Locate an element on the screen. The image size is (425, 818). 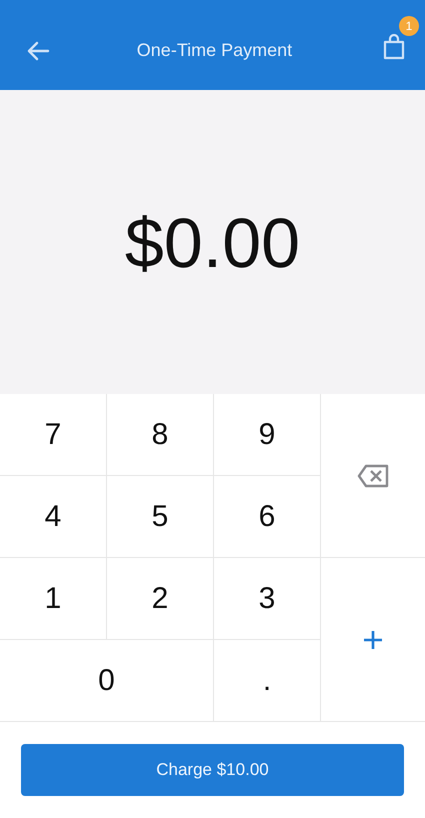
amount-text: $0.00 is located at coordinates (212, 242).